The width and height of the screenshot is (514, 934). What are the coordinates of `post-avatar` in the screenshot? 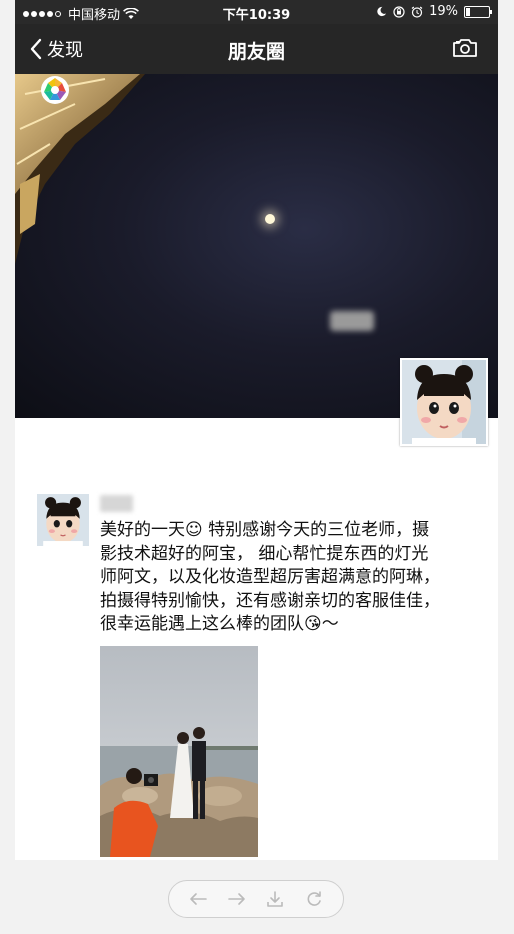 It's located at (63, 520).